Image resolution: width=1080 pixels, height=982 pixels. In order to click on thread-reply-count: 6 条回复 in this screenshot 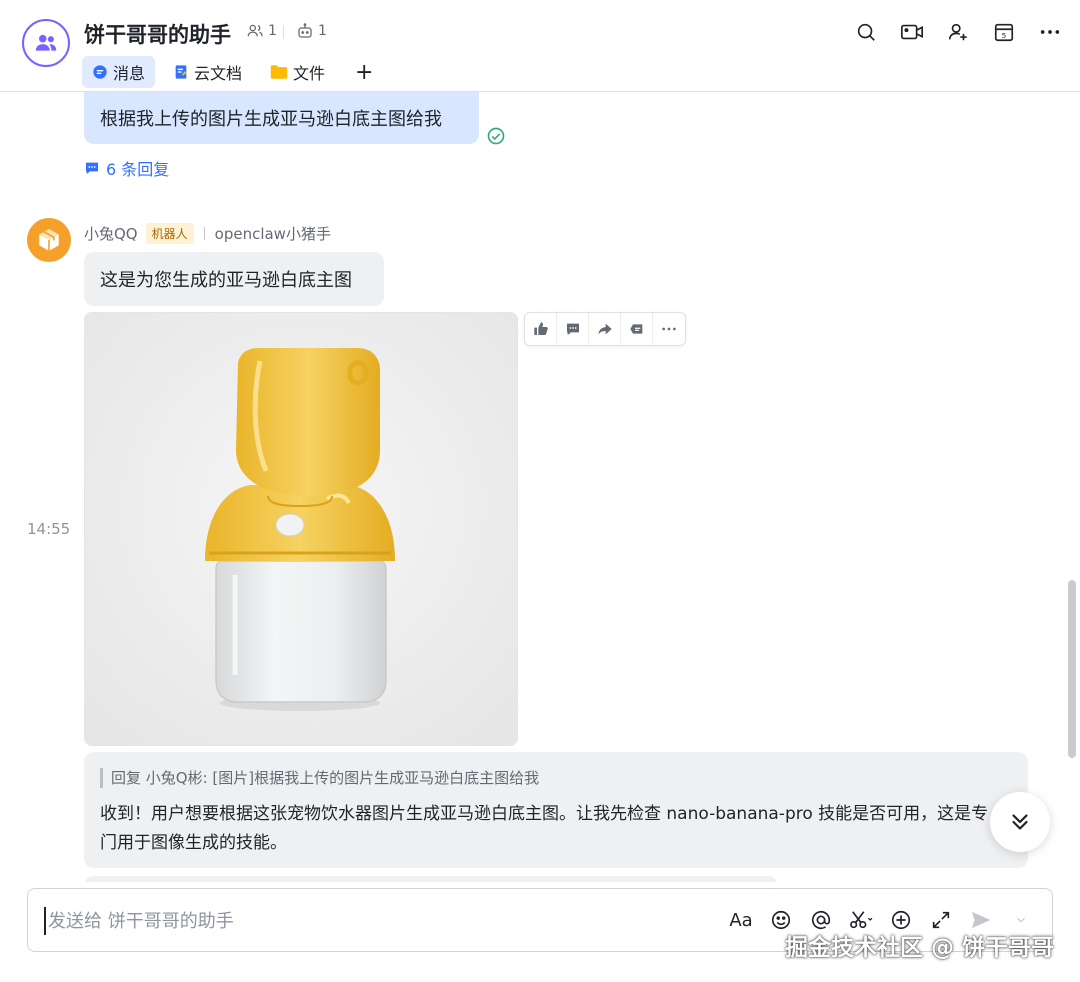, I will do `click(126, 168)`.